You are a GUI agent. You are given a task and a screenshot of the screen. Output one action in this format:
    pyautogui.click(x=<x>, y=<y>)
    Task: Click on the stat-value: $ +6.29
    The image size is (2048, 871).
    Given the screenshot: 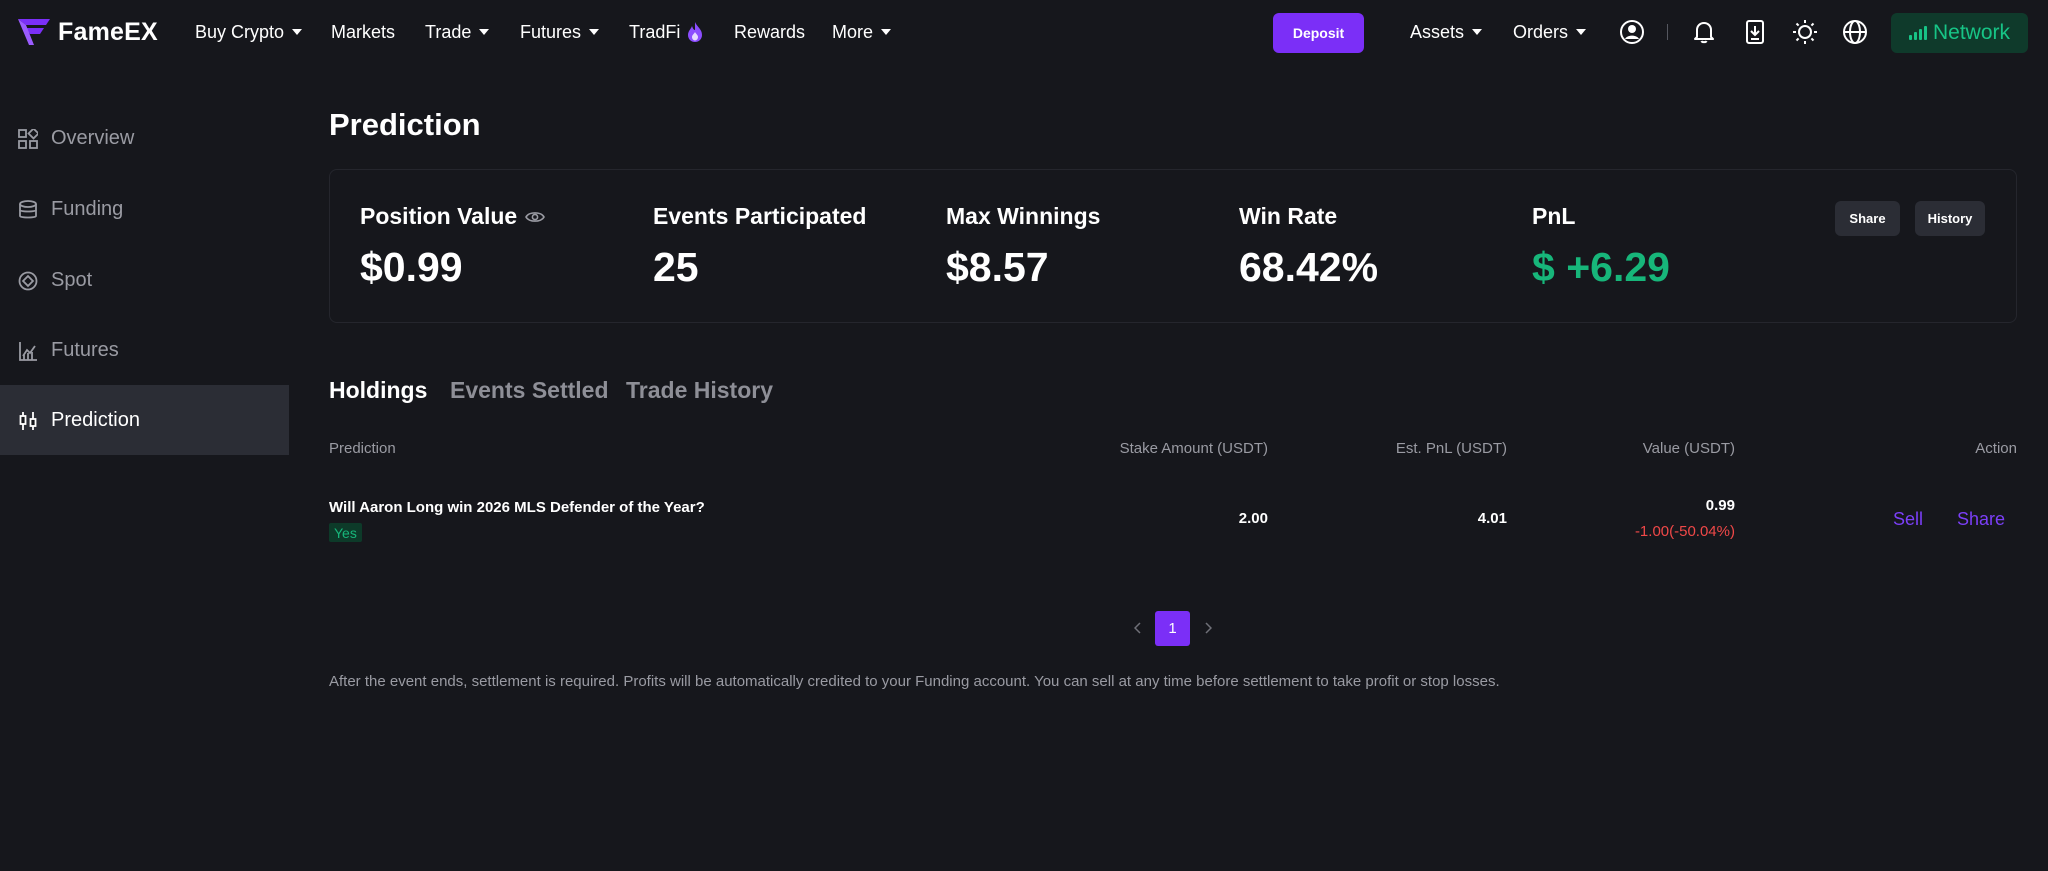 What is the action you would take?
    pyautogui.click(x=1601, y=267)
    